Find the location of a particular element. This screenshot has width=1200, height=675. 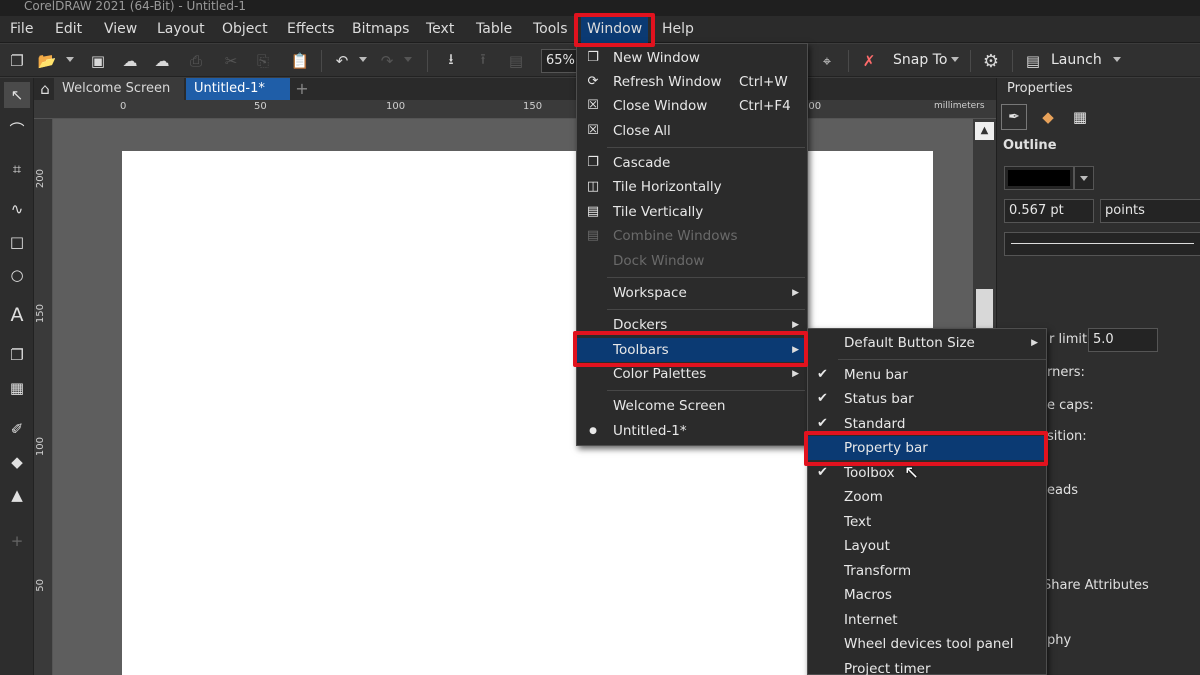

snap-to-button: Snap To is located at coordinates (920, 60).